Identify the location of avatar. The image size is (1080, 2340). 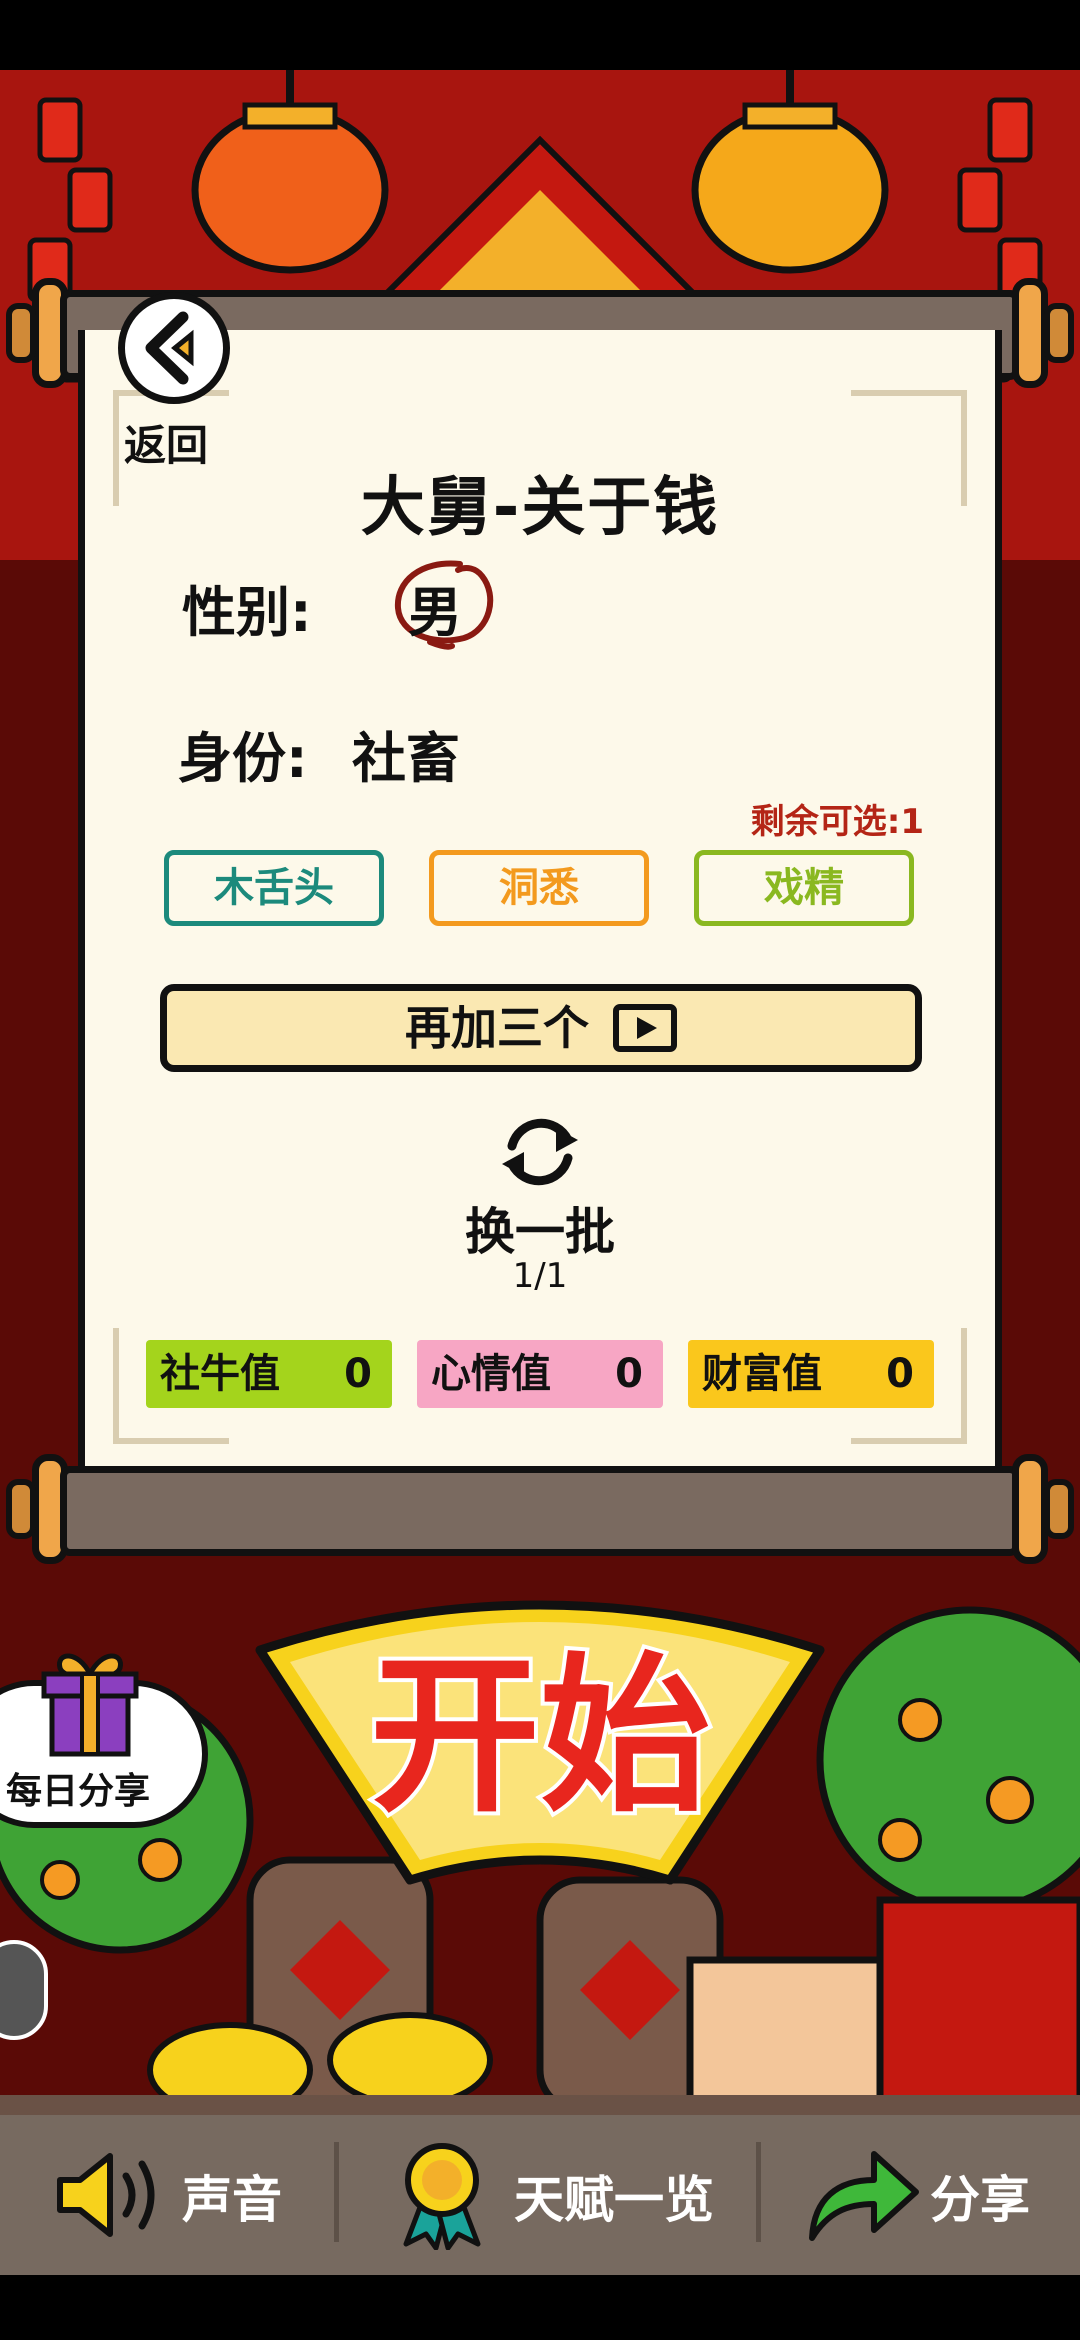
(24, 1990).